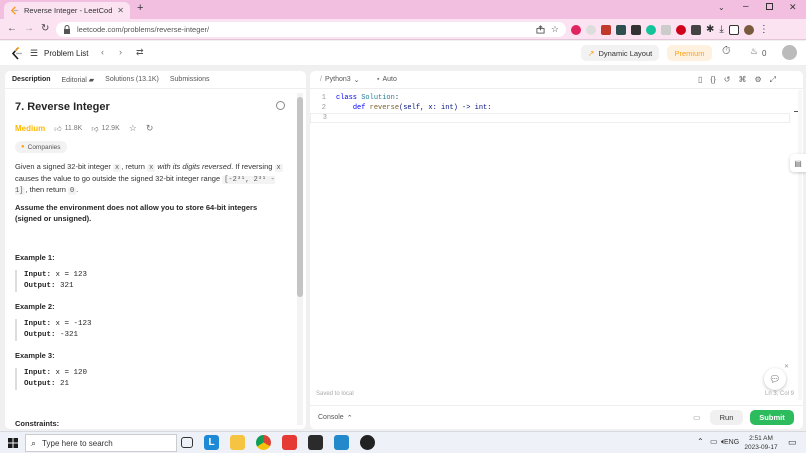 The width and height of the screenshot is (806, 453). Describe the element at coordinates (731, 442) in the screenshot. I see `language-indicator: ENG` at that location.